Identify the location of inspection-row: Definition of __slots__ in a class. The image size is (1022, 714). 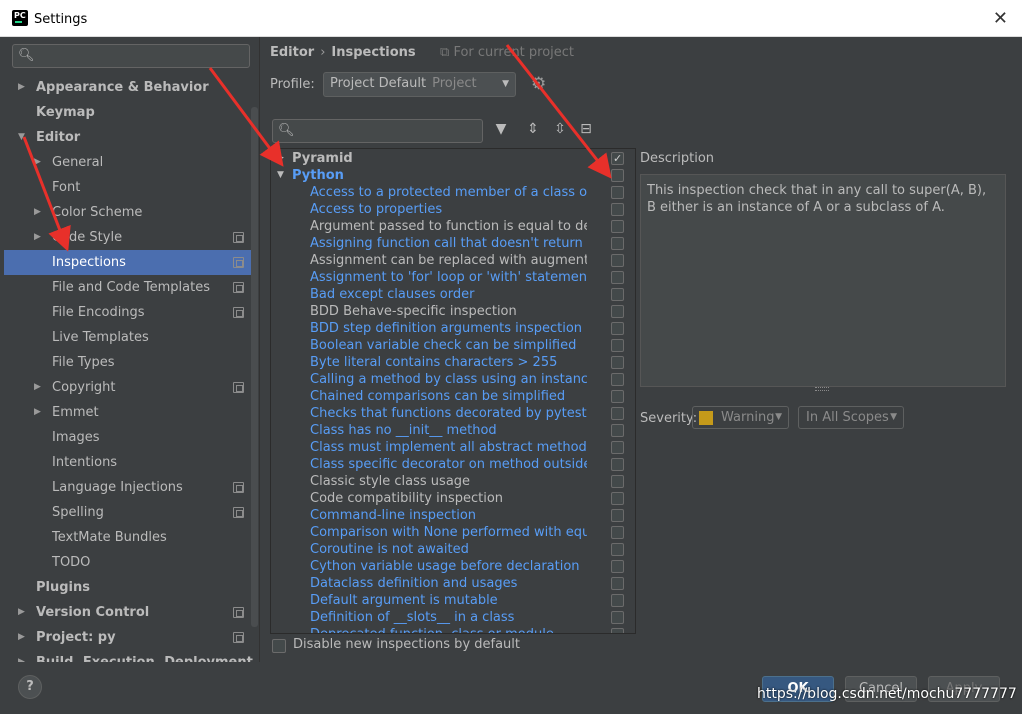
(453, 617).